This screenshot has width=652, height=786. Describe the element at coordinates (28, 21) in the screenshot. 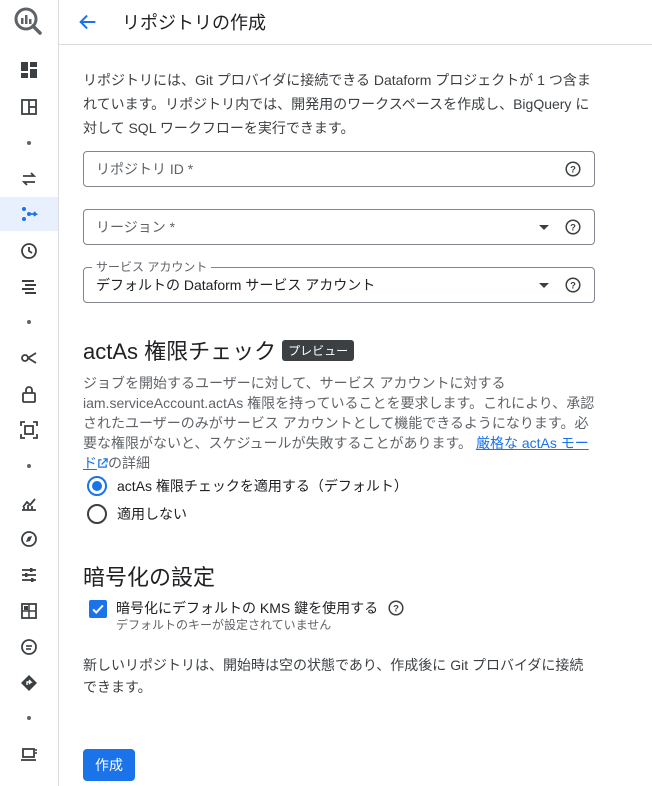

I see `bigquery-logo-icon` at that location.